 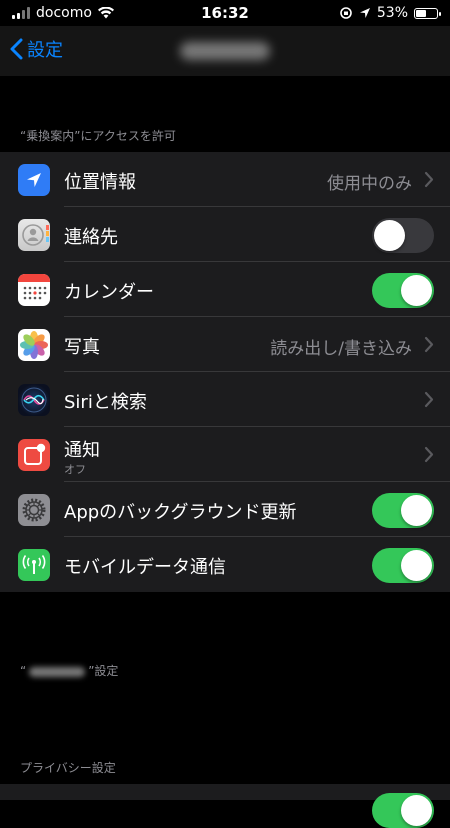 What do you see at coordinates (100, 182) in the screenshot?
I see `row-label: 位置情報` at bounding box center [100, 182].